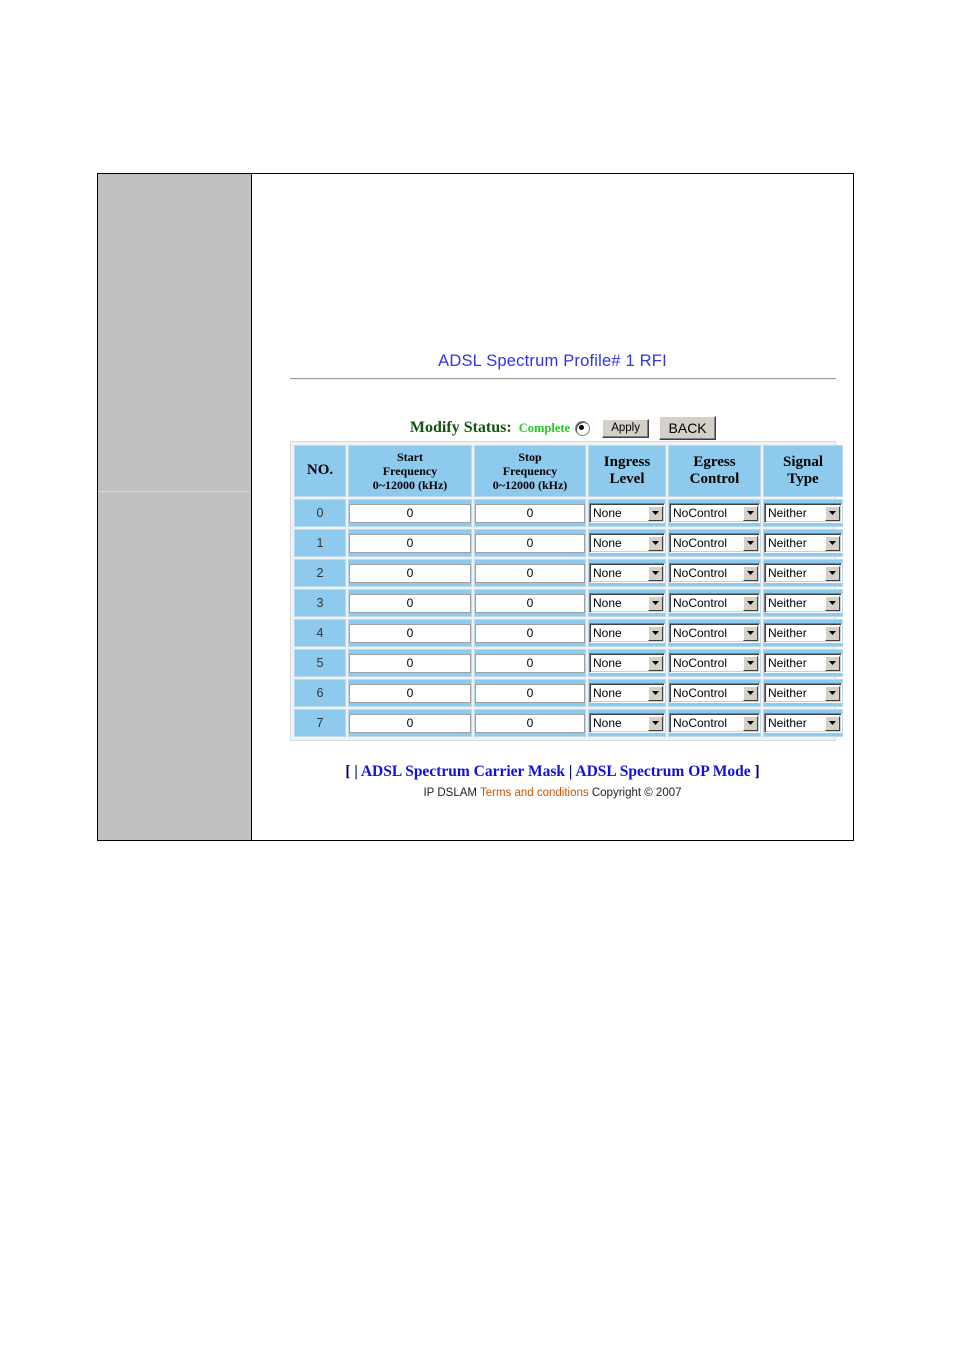 This screenshot has width=954, height=1350. I want to click on row-index-cell: 7, so click(320, 723).